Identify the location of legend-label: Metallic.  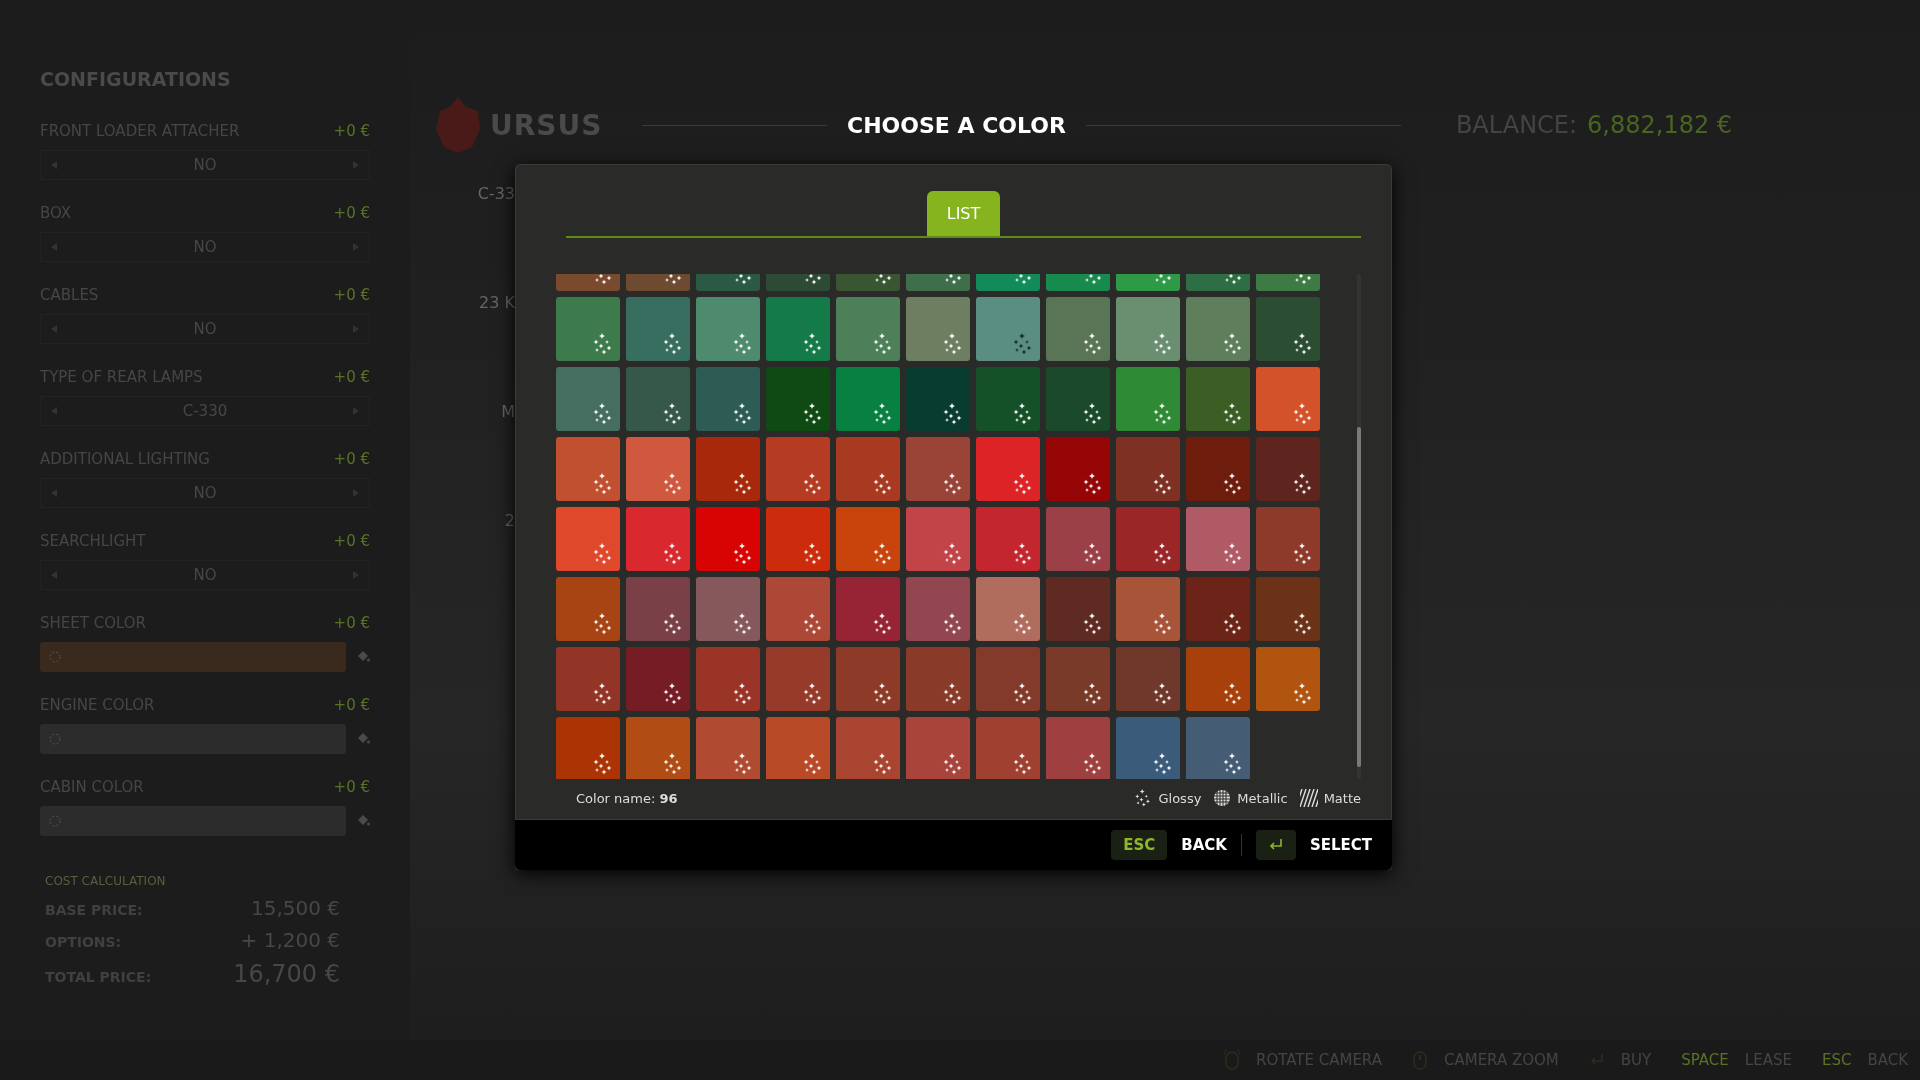
(1262, 798).